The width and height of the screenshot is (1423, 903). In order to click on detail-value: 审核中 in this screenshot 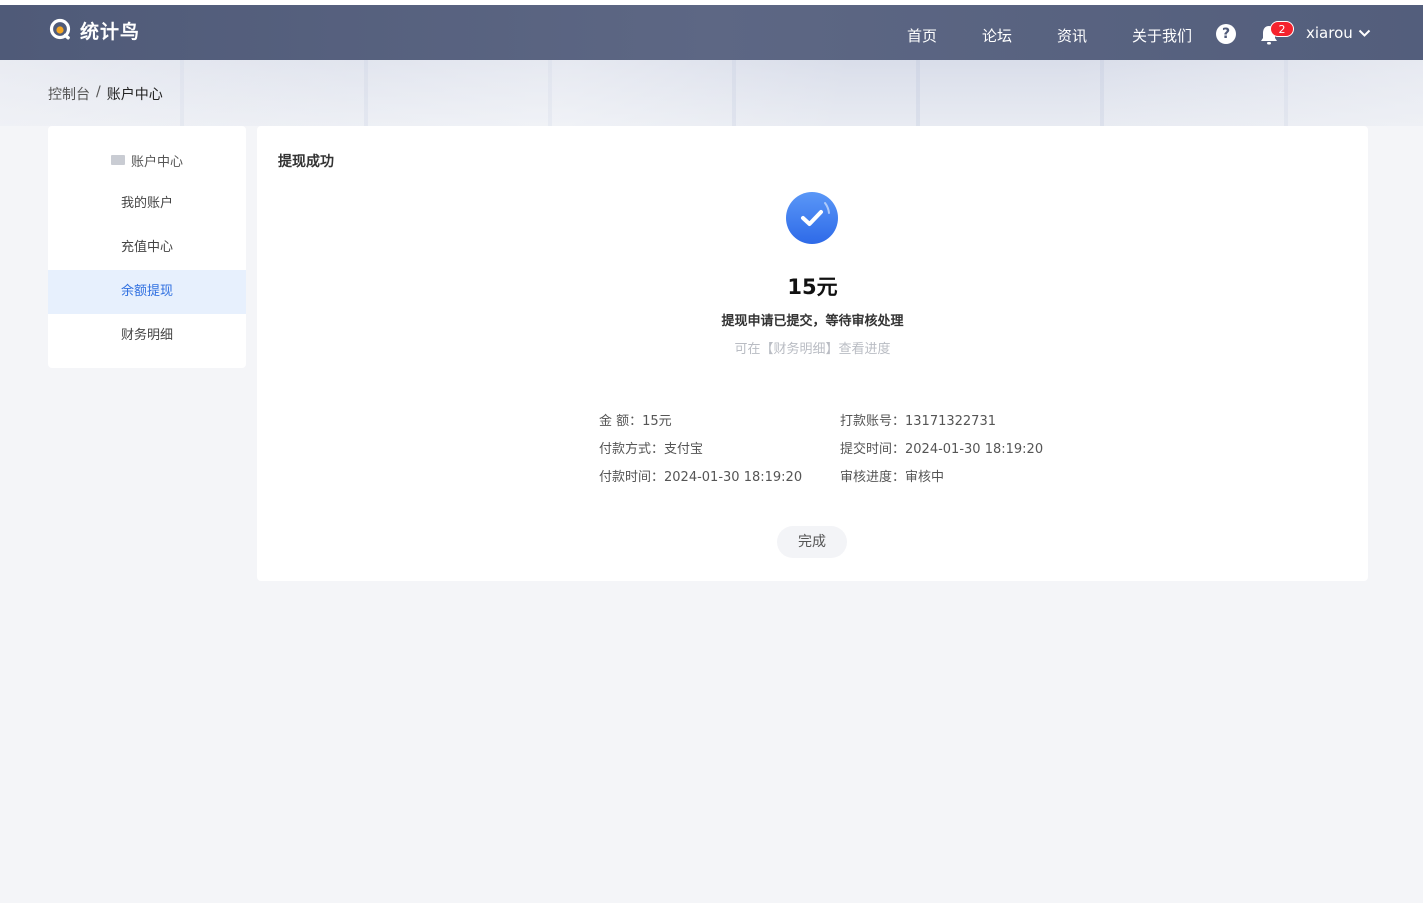, I will do `click(925, 477)`.